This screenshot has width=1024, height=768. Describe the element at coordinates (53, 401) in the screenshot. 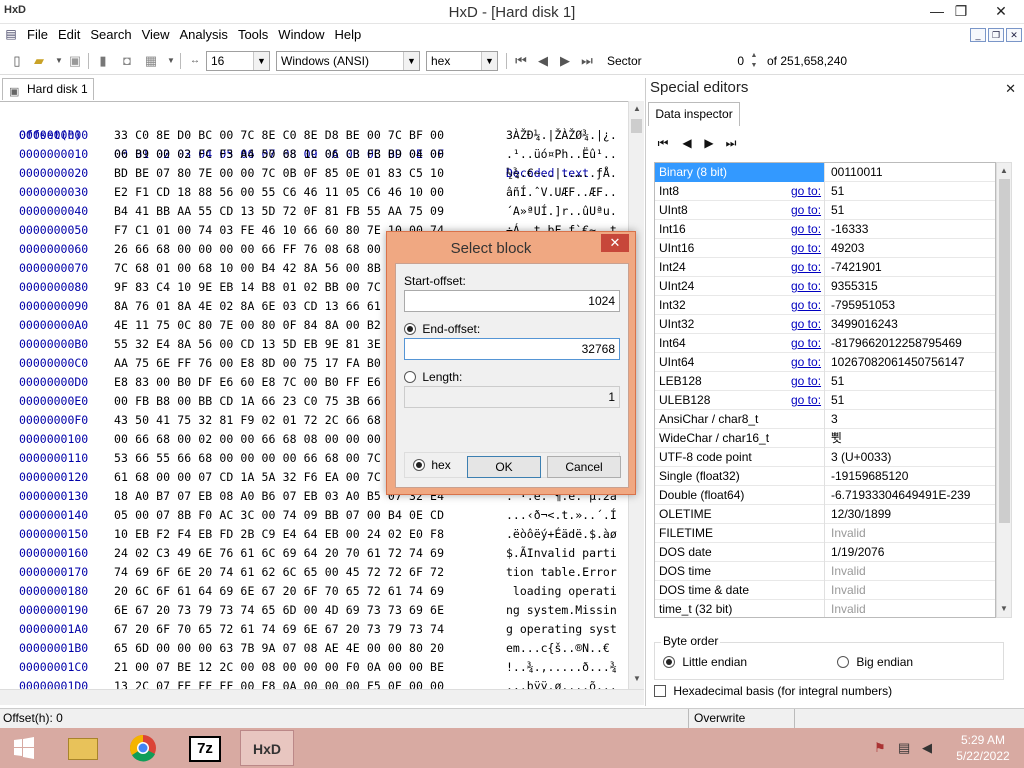

I see `offset-cell: 00000000E0` at that location.